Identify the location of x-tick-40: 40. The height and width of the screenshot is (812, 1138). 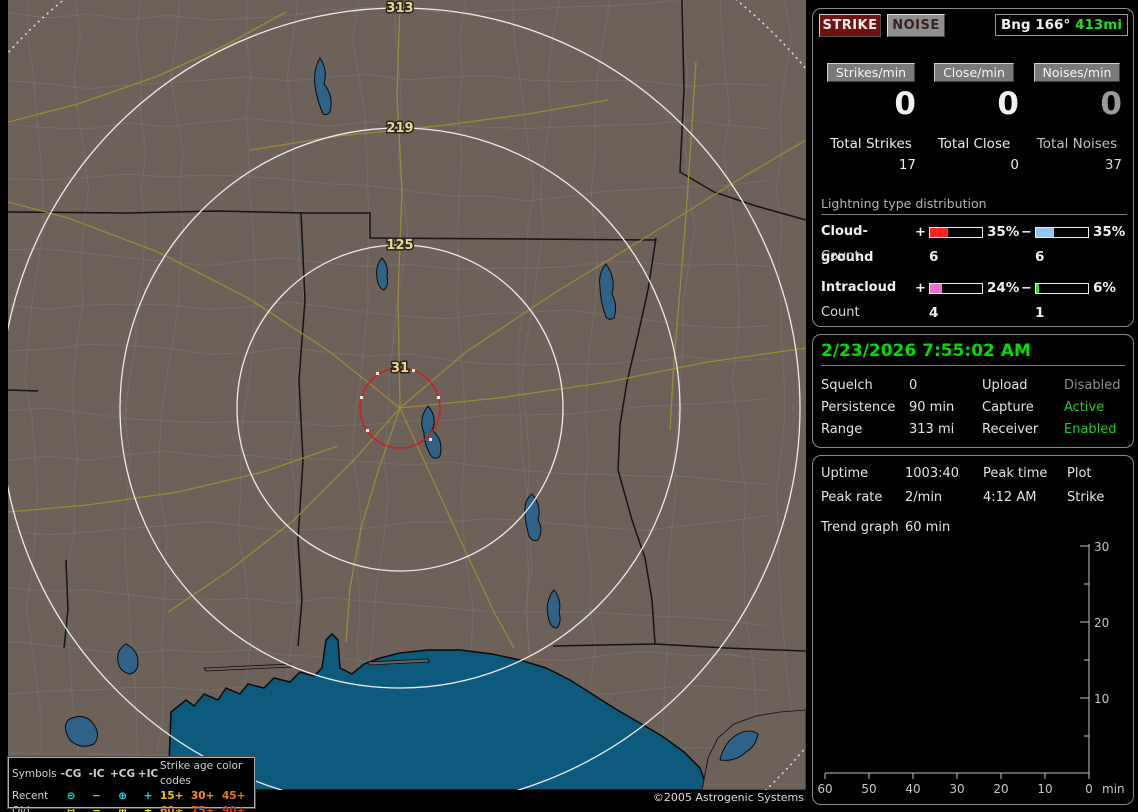
(912, 789).